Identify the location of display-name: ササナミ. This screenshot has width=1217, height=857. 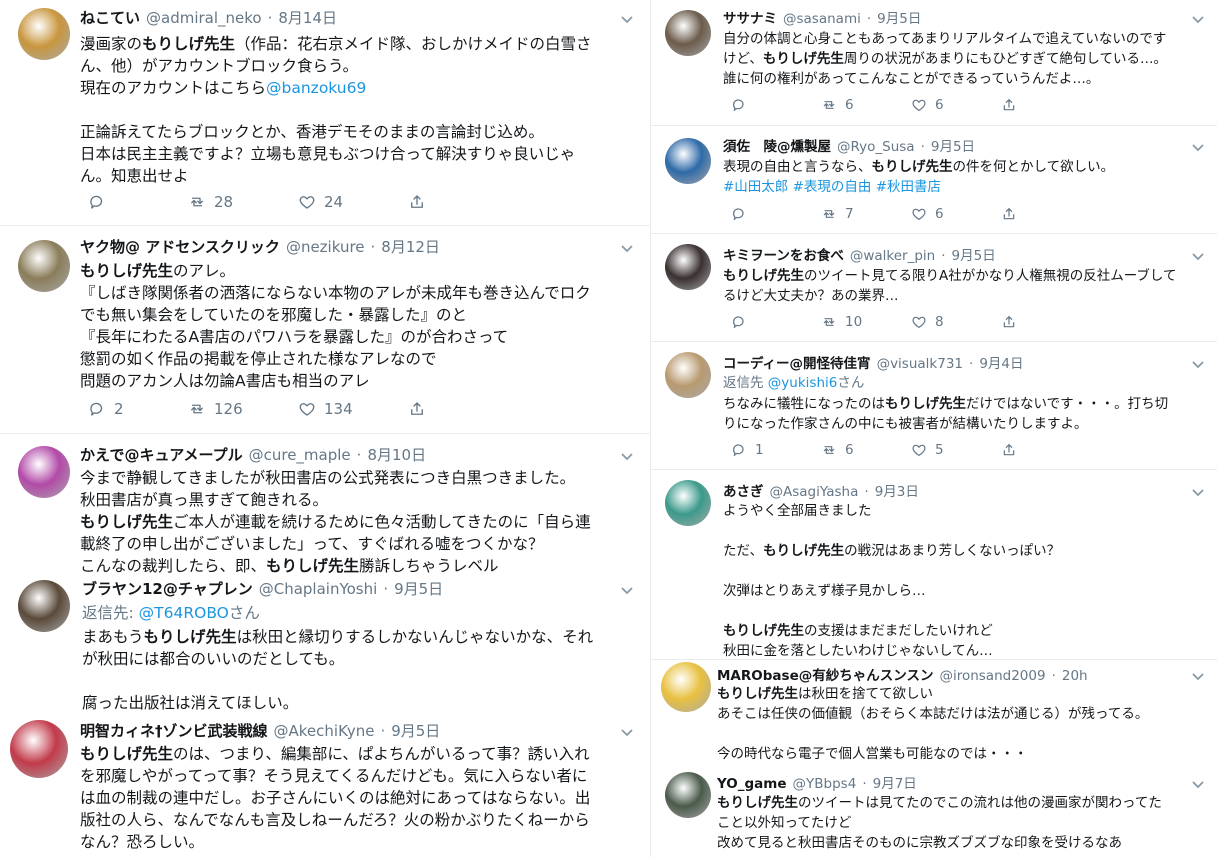
(750, 17).